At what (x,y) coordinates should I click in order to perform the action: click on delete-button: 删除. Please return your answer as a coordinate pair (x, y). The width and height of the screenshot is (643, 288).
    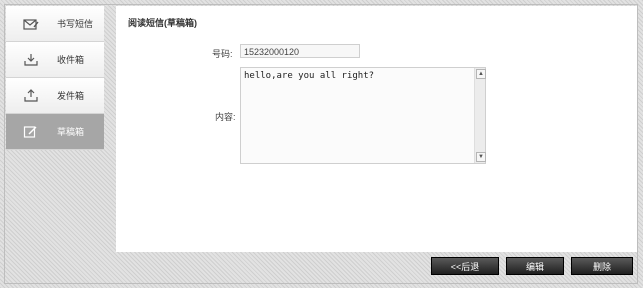
    Looking at the image, I should click on (602, 266).